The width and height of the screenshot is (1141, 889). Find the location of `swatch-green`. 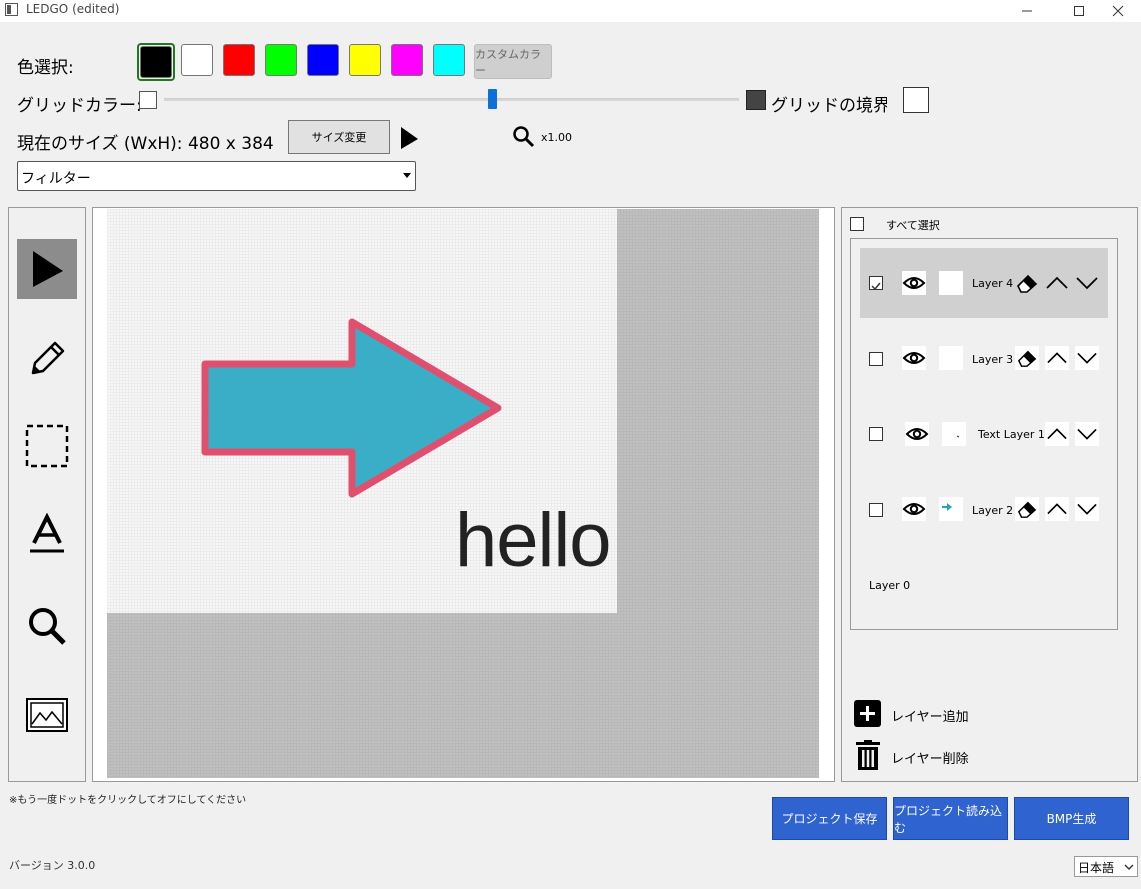

swatch-green is located at coordinates (281, 60).